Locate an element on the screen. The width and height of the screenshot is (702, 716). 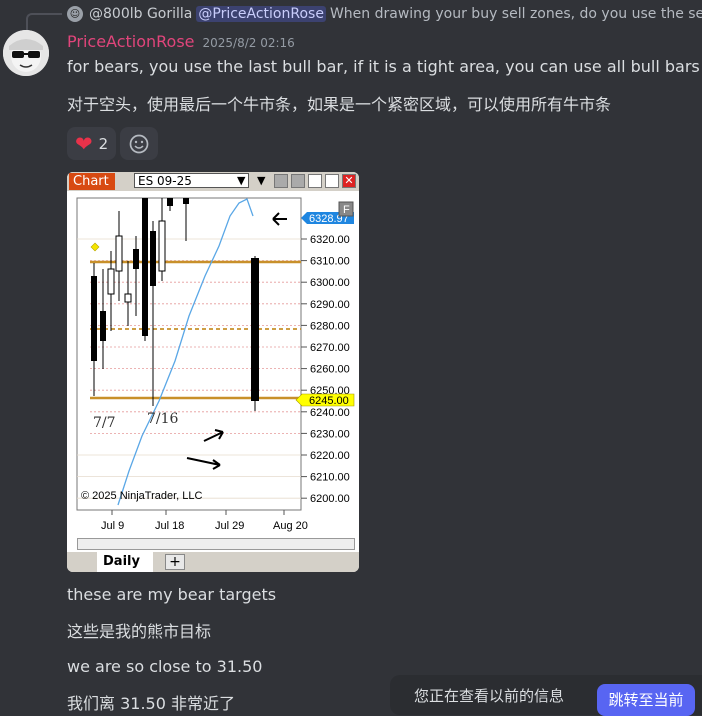
date-axis: Jul 9 Jul 18 Jul 29 Aug 20 is located at coordinates (204, 521).